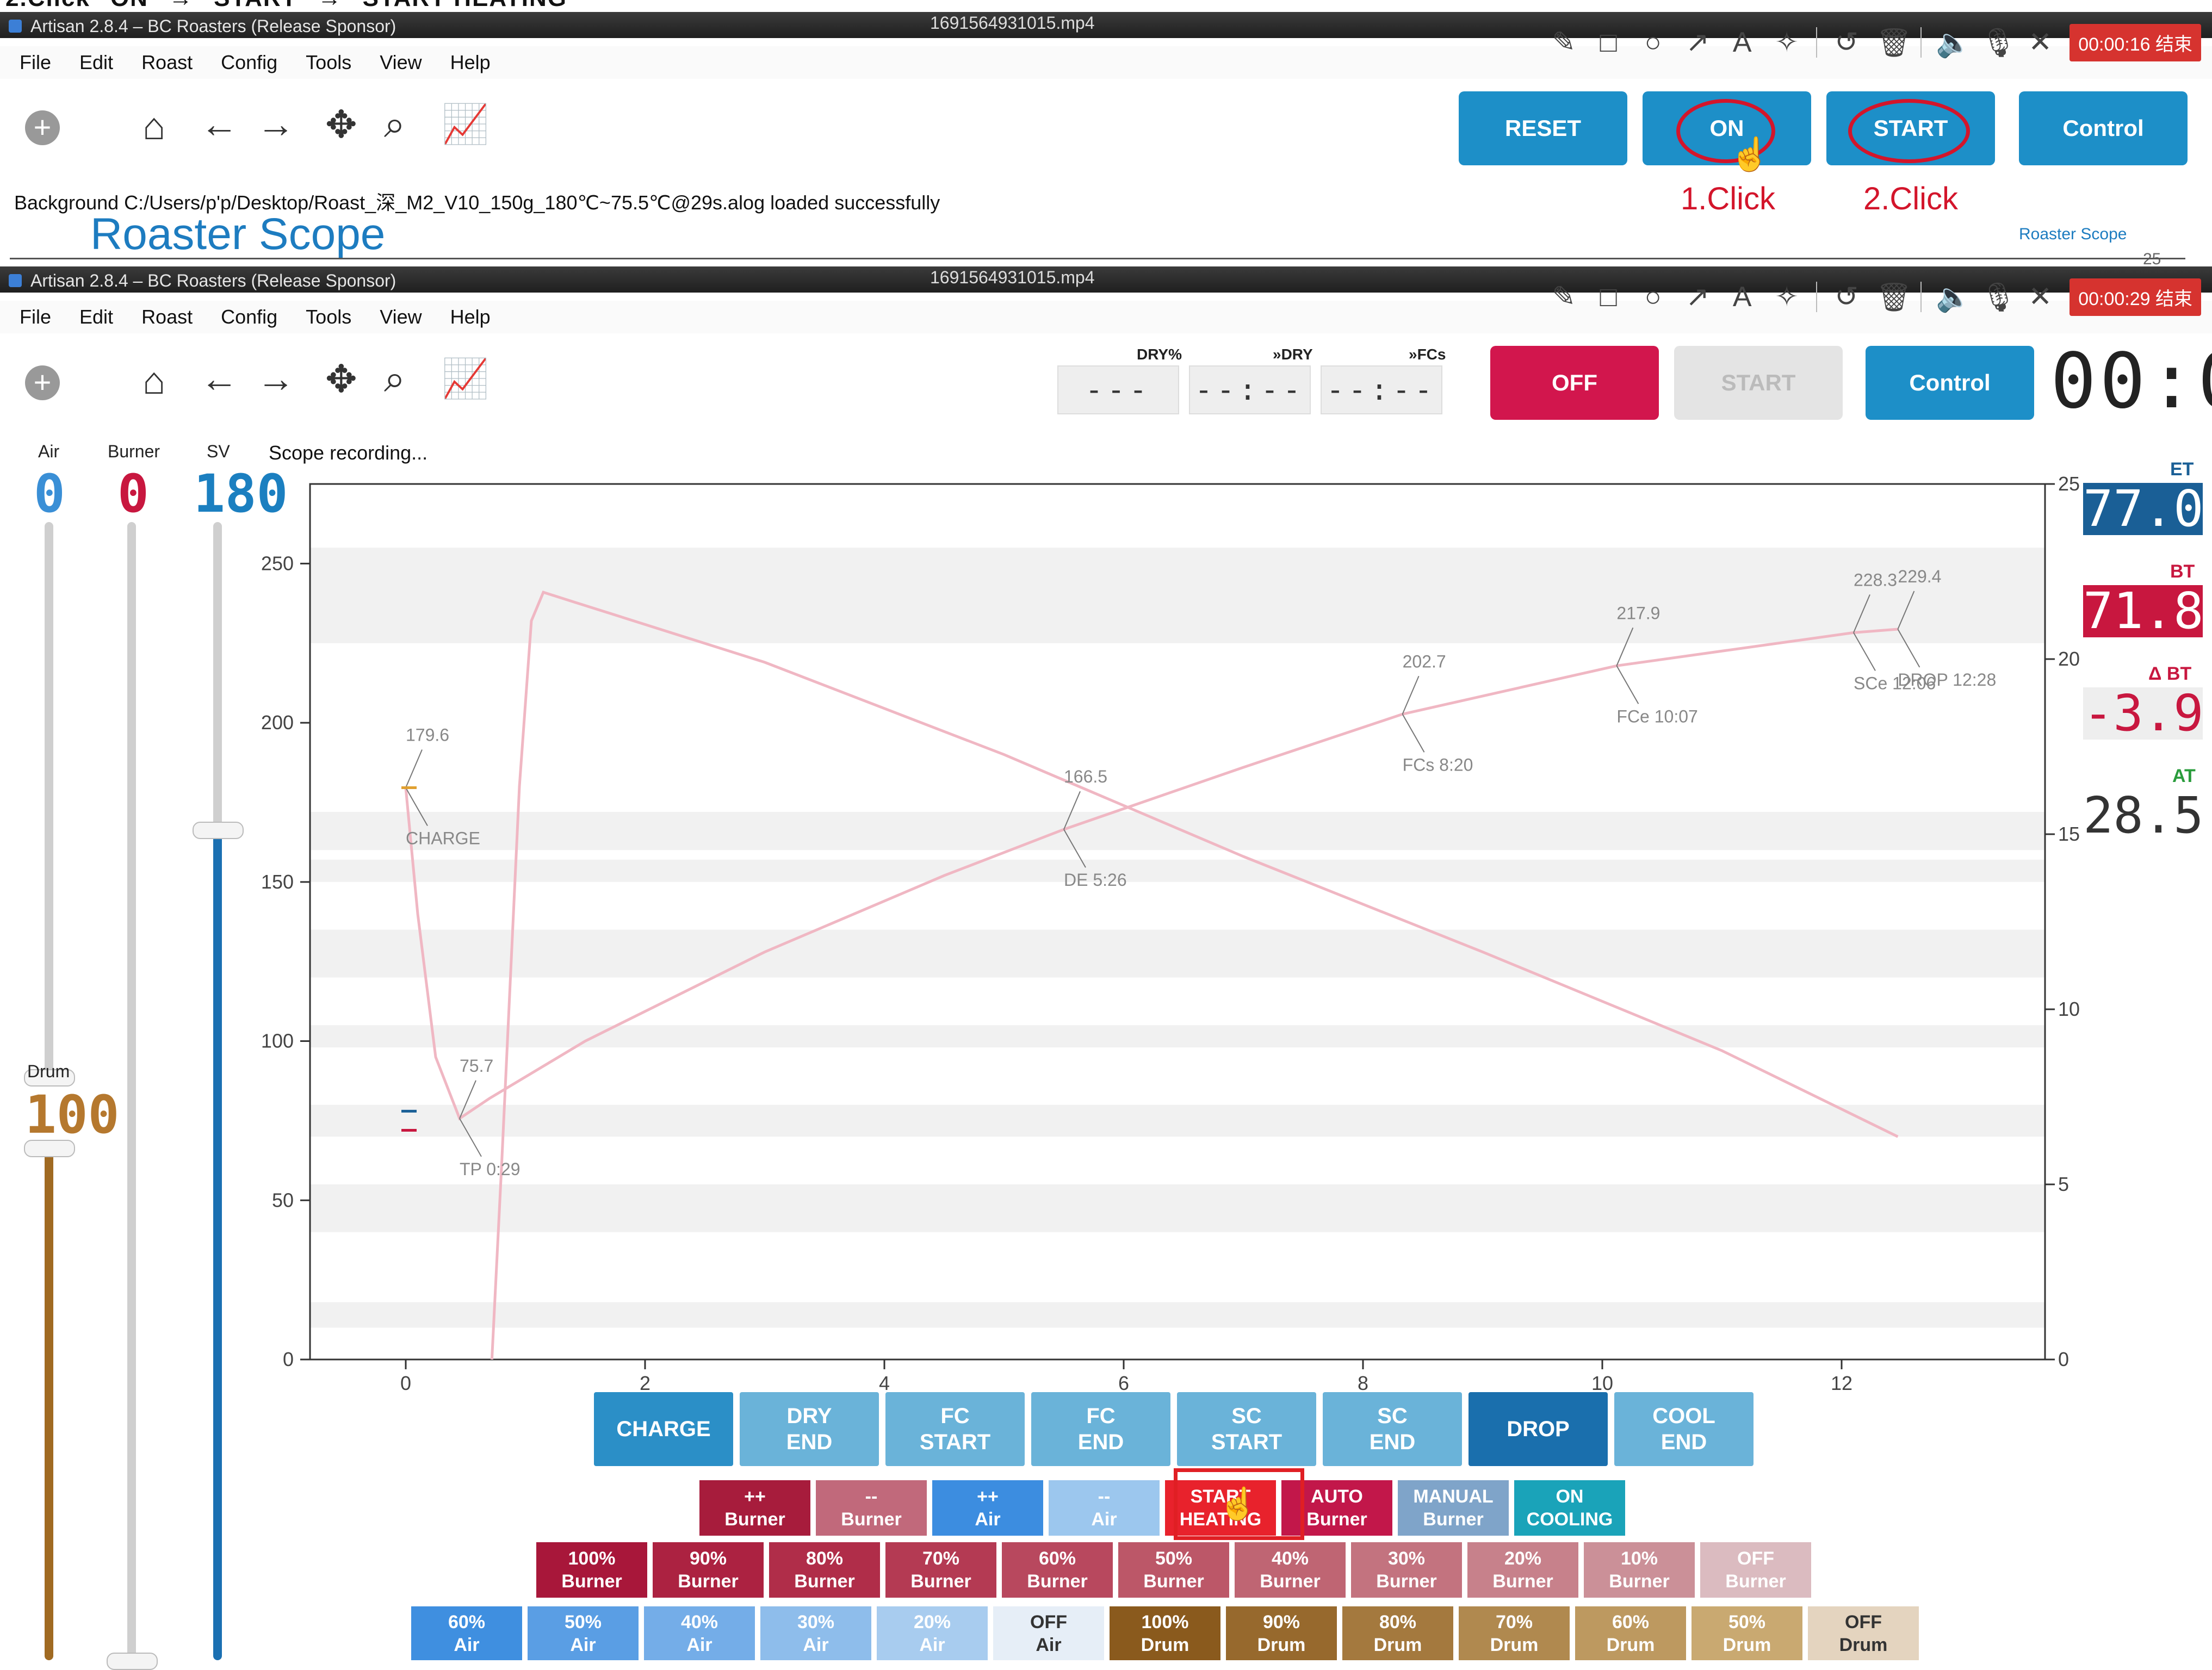  I want to click on event-button-drop: DROP, so click(1538, 1429).